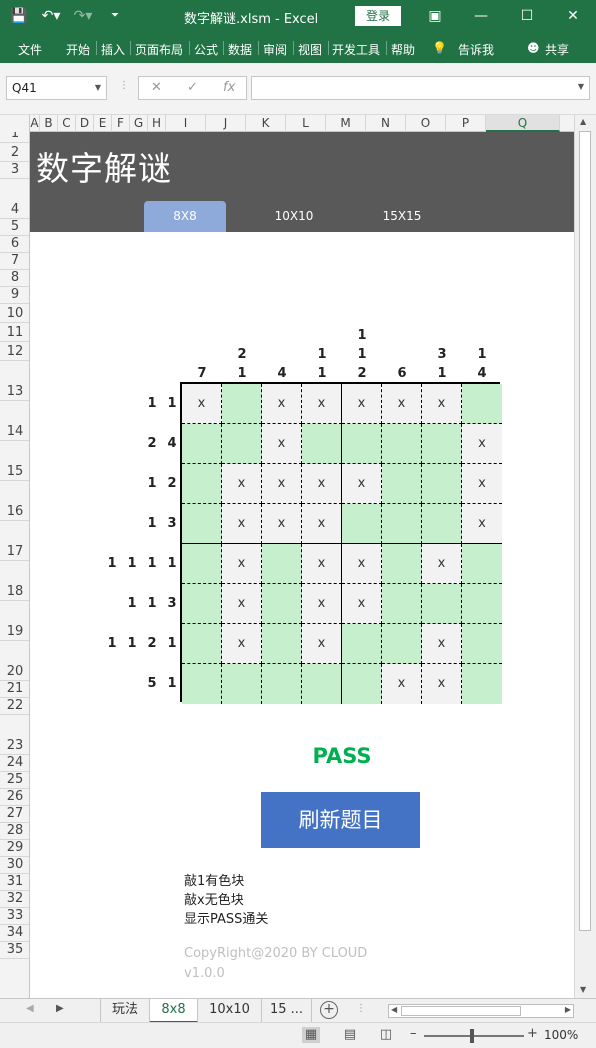 The width and height of the screenshot is (596, 1048). What do you see at coordinates (583, 989) in the screenshot?
I see `scroll-down-icon: ▼` at bounding box center [583, 989].